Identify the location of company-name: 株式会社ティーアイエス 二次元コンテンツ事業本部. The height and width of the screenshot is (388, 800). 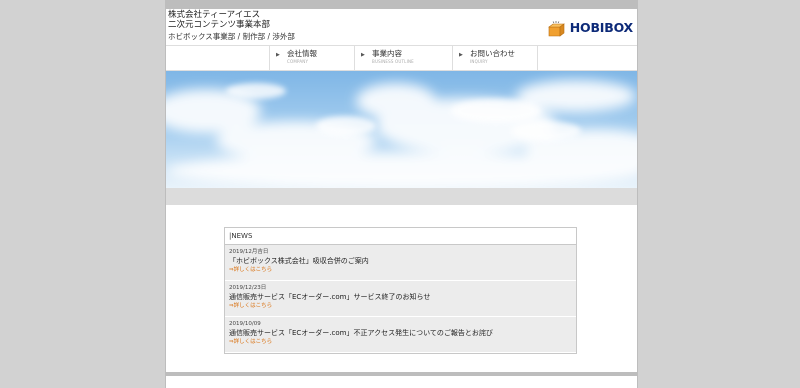
(219, 20).